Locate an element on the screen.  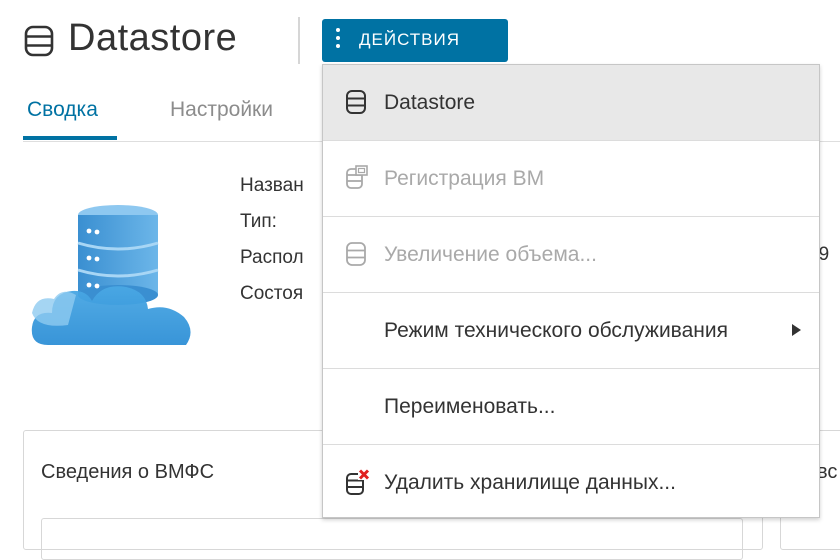
actions-button-label: ДЕЙСТВИЯ is located at coordinates (410, 39).